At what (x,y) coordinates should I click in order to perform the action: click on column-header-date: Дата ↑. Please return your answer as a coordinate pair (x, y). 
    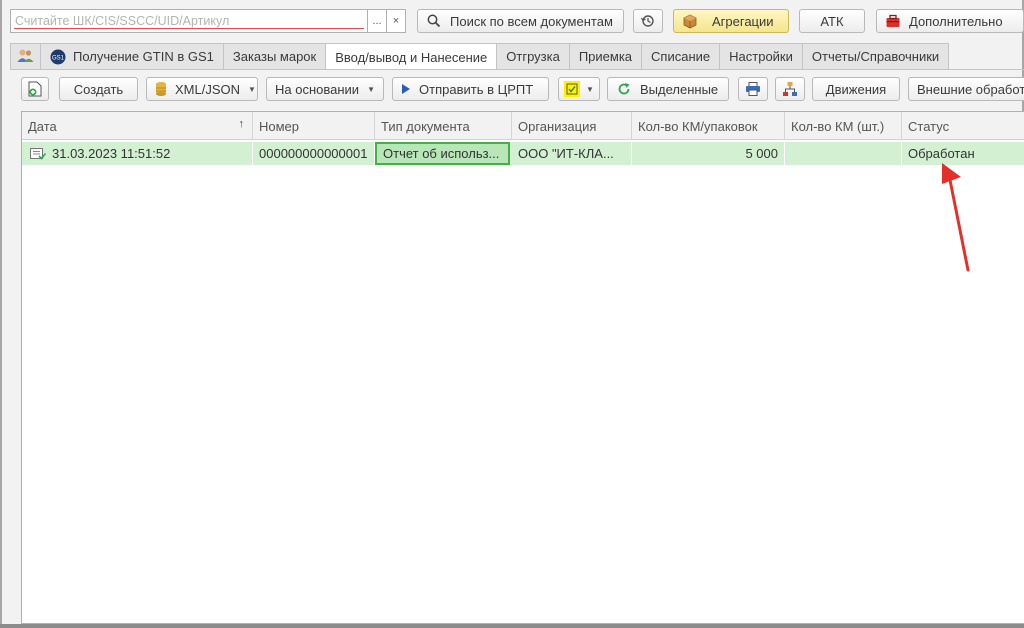
    Looking at the image, I should click on (137, 126).